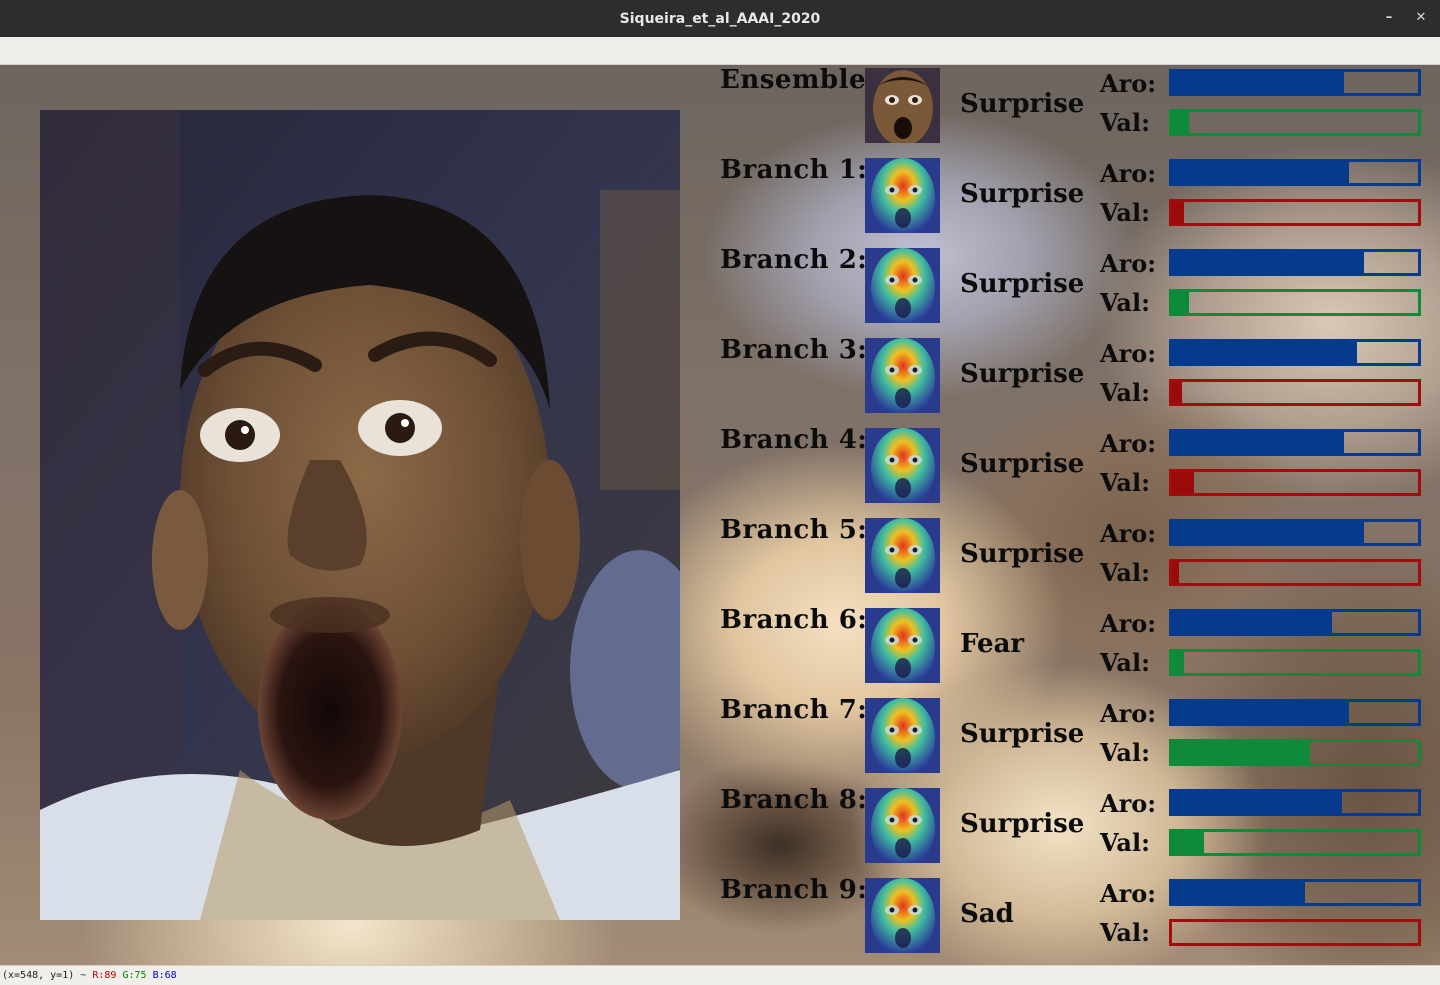 The height and width of the screenshot is (985, 1440). What do you see at coordinates (720, 110) in the screenshot?
I see `row-ensemble: Ensemble: Surprise Aro: Val:` at bounding box center [720, 110].